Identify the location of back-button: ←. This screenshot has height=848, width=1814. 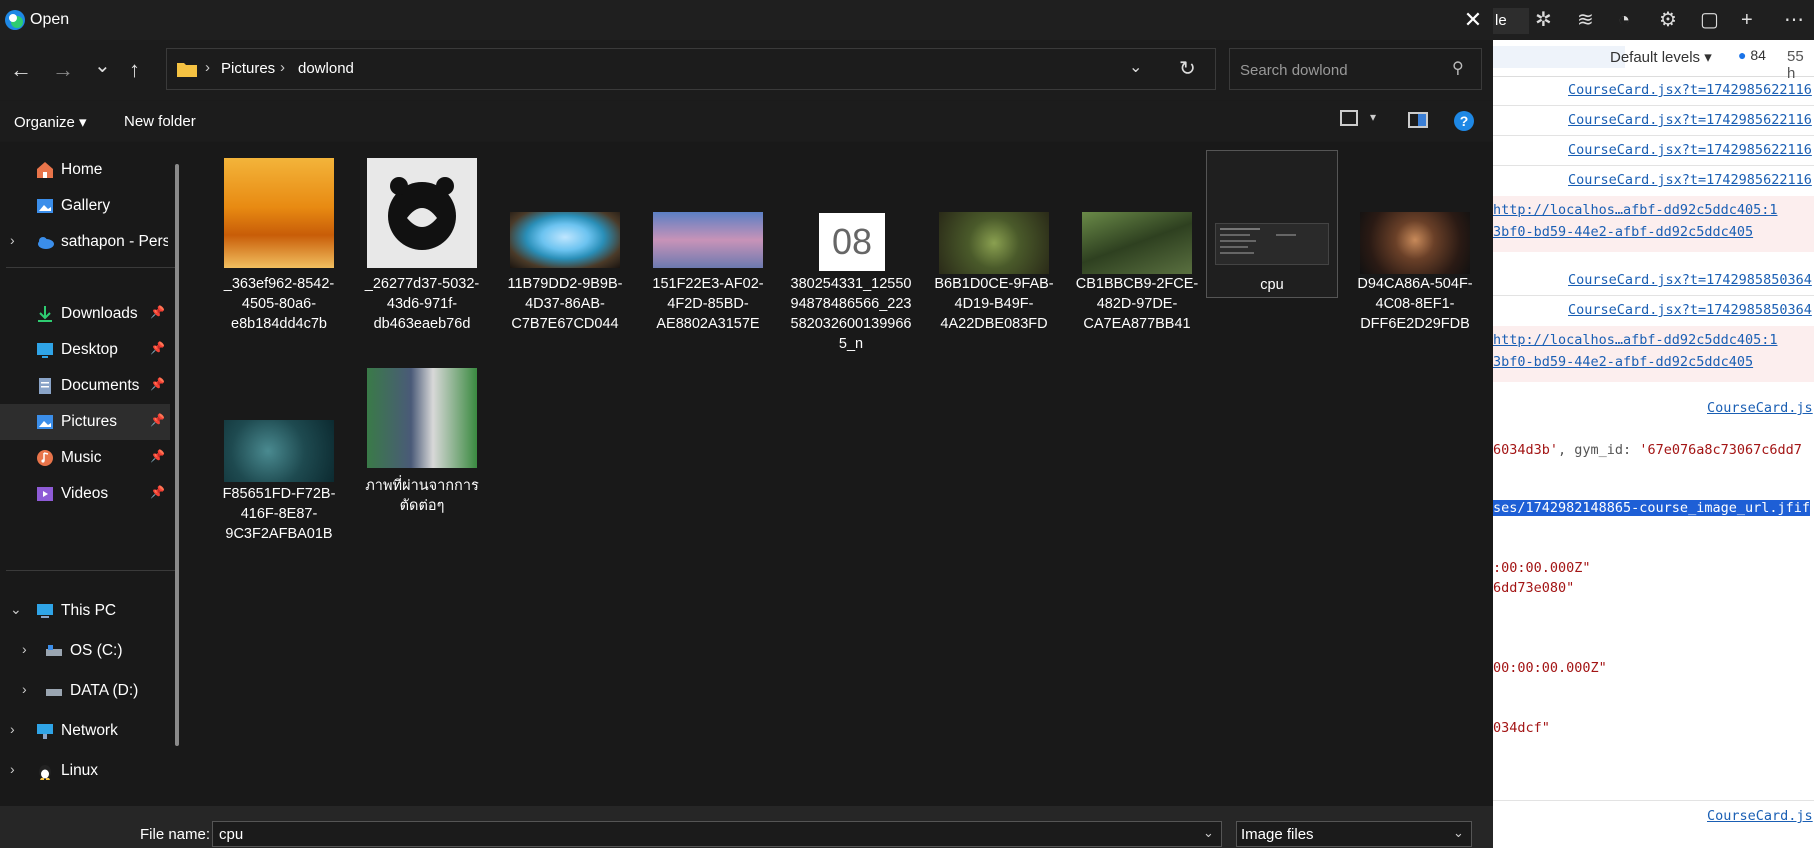
(21, 70).